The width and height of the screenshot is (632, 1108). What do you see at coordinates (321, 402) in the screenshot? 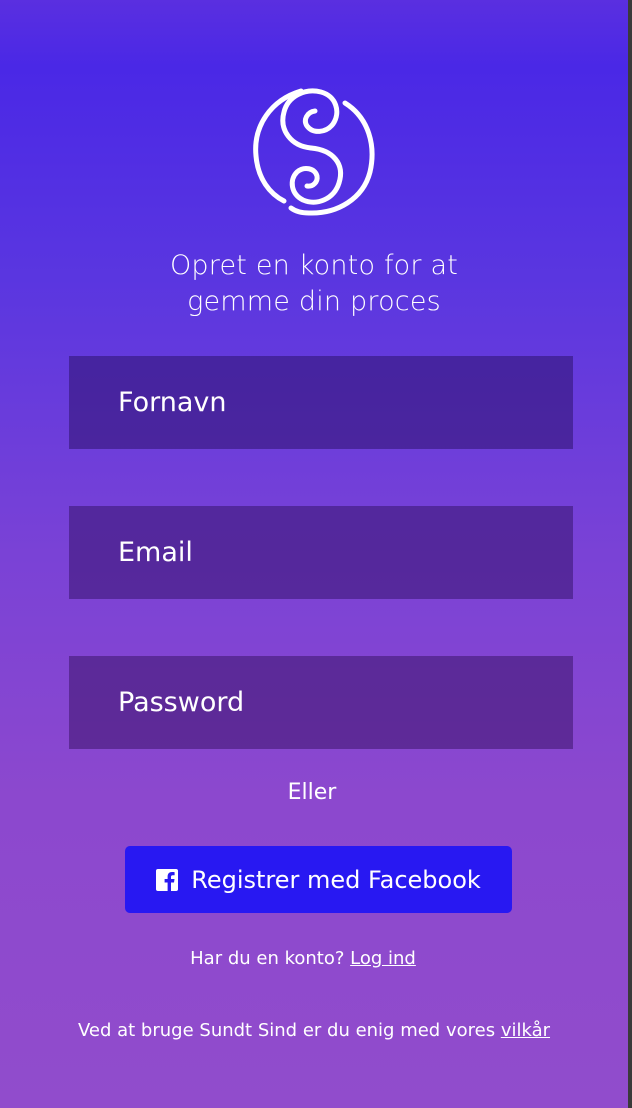
I see `first-name-field: Fornavn` at bounding box center [321, 402].